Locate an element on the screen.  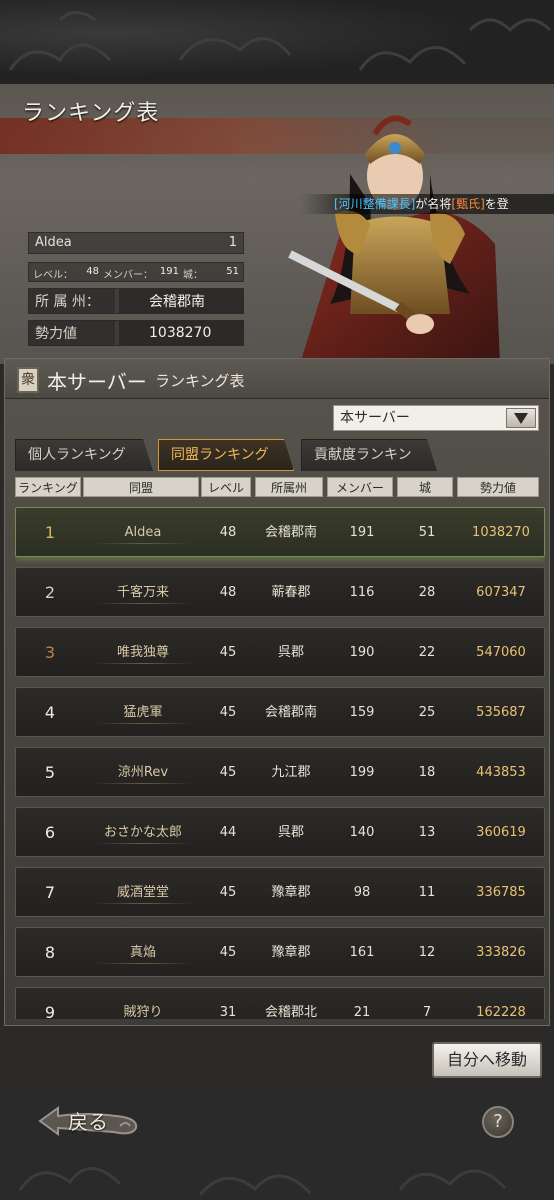
table-row: 2 千客万来 48 蕲春郡 116 28 607347 is located at coordinates (280, 592).